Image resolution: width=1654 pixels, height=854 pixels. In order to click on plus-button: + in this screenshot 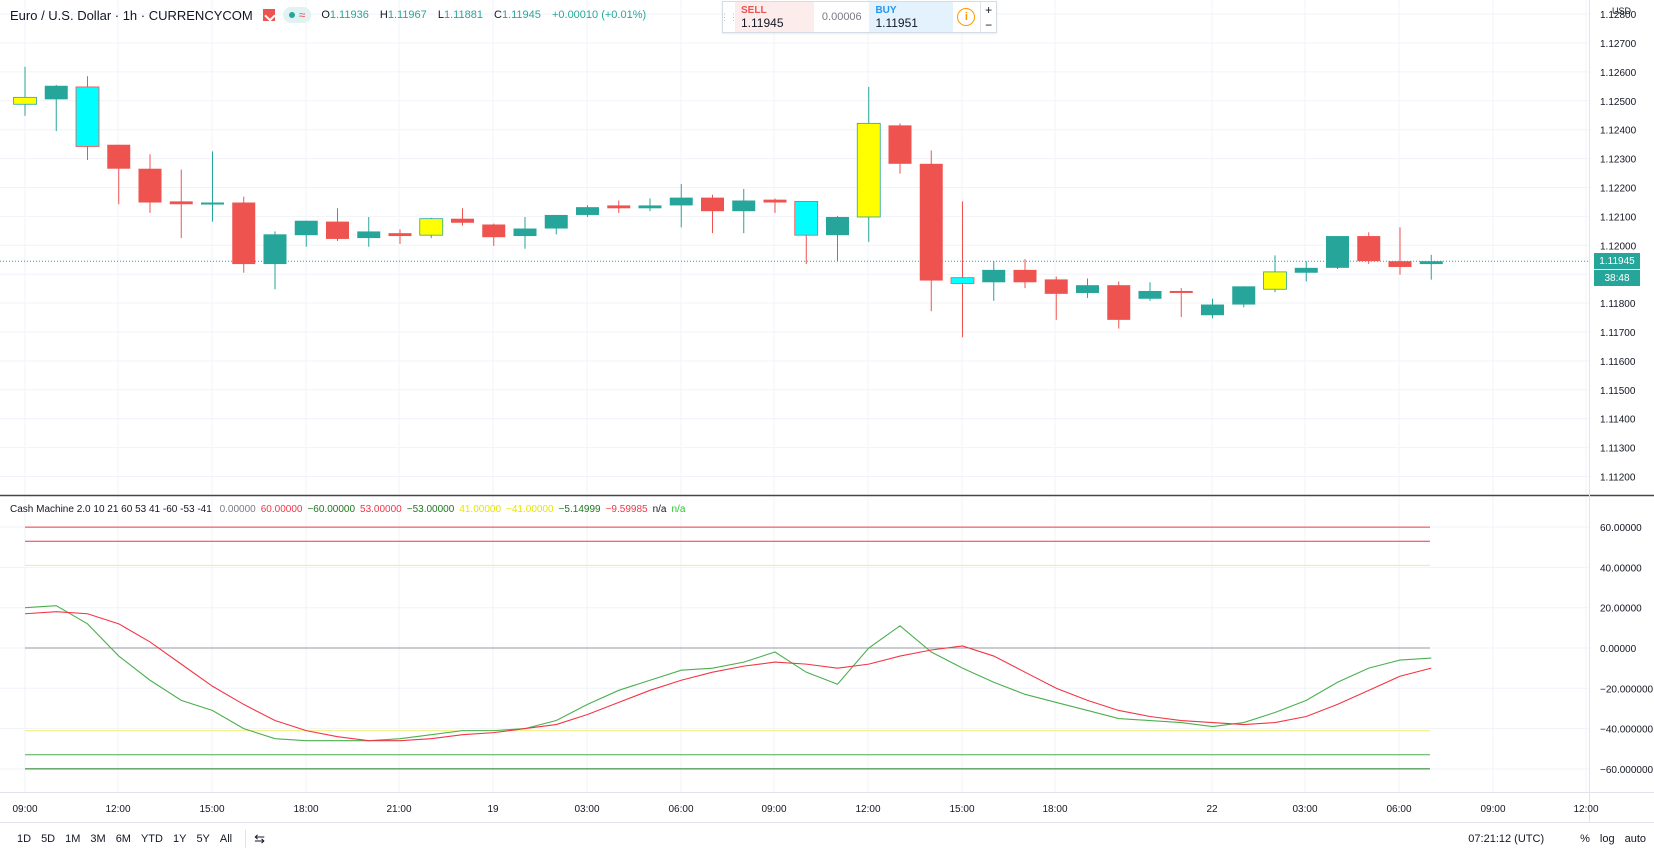, I will do `click(988, 10)`.